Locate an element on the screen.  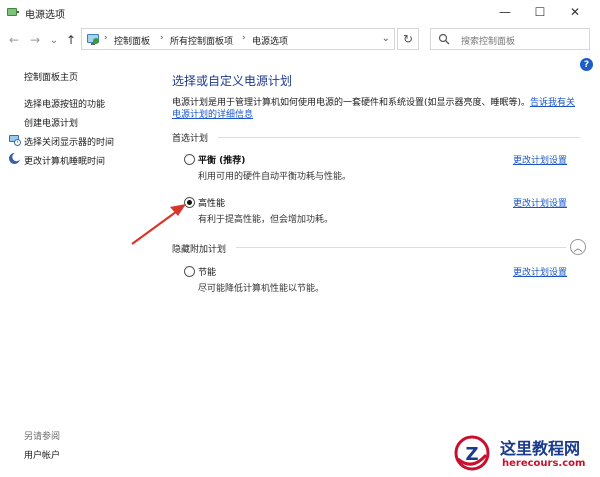
minimize-icon: — is located at coordinates (505, 12).